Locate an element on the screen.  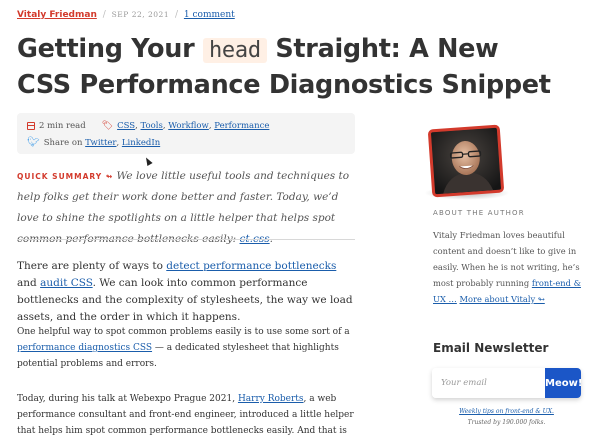
publish-date: Sep 22, 2021 is located at coordinates (140, 14).